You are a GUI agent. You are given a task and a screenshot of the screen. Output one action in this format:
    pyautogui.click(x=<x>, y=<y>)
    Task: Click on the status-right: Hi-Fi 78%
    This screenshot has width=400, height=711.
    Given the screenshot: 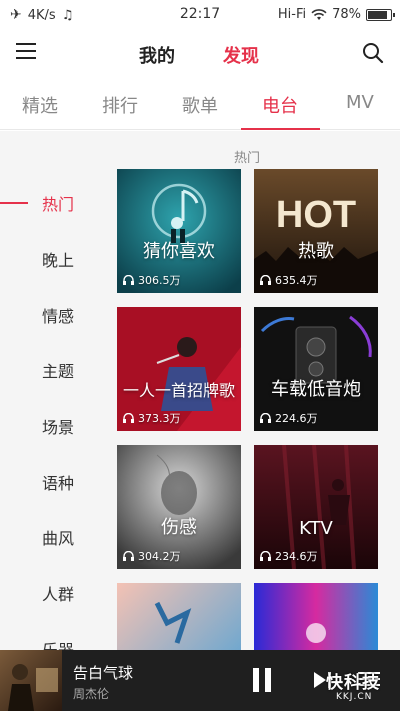 What is the action you would take?
    pyautogui.click(x=336, y=14)
    